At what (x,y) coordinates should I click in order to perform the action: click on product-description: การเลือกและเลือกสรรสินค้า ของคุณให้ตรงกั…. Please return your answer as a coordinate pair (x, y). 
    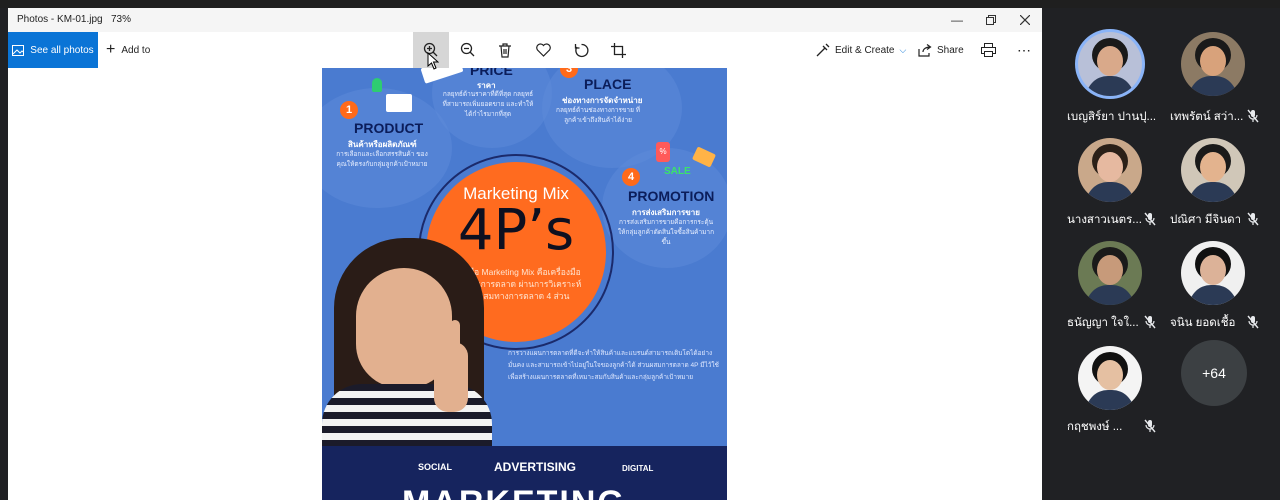
    Looking at the image, I should click on (382, 159).